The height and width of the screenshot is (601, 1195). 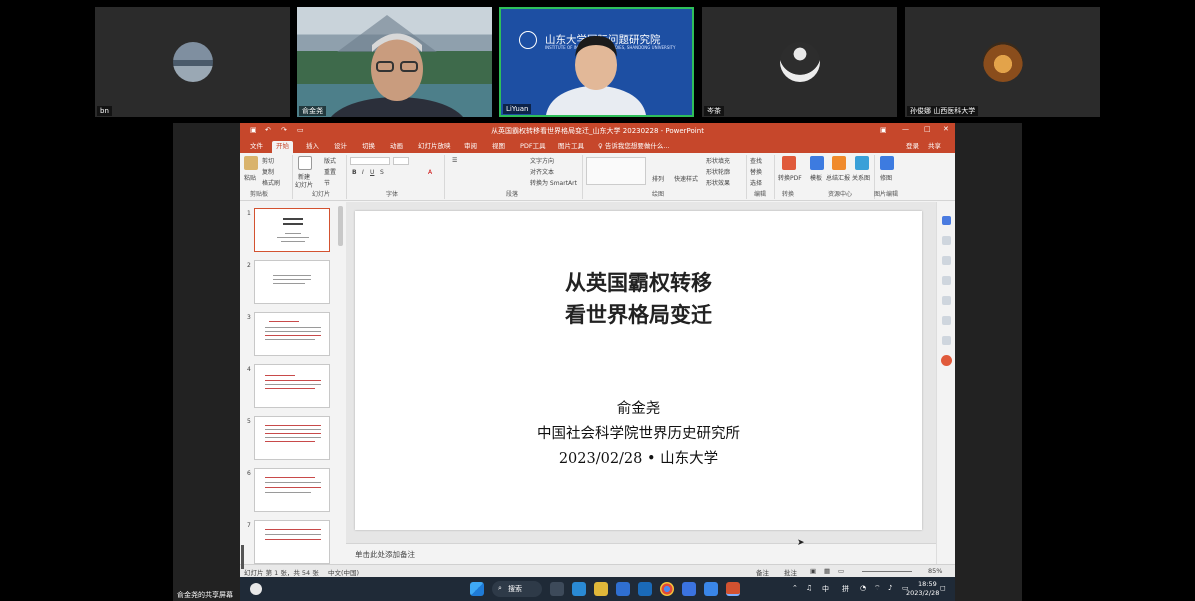 I want to click on zoom-level: 85%, so click(x=935, y=571).